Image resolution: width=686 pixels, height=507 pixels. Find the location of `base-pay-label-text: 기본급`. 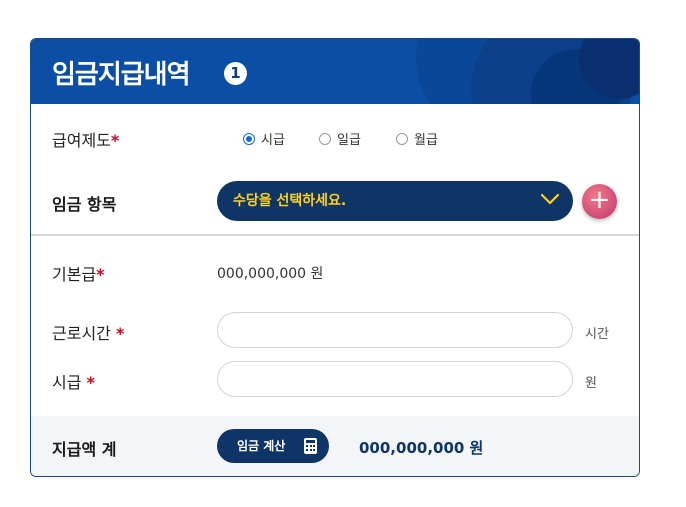

base-pay-label-text: 기본급 is located at coordinates (74, 274).